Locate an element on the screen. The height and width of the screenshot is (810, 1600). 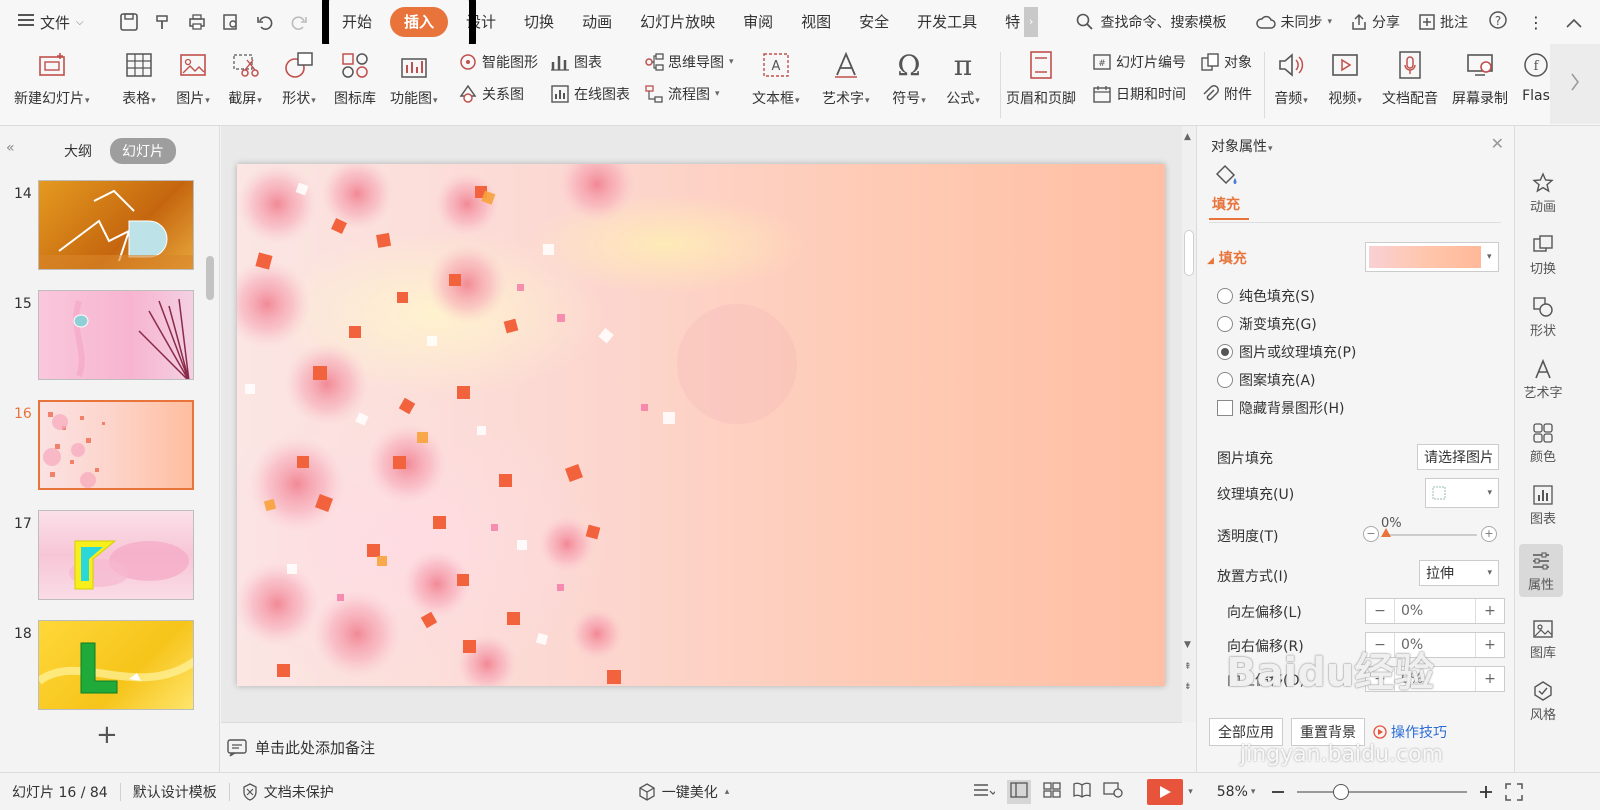
tab-transition: 切换 is located at coordinates (539, 22).